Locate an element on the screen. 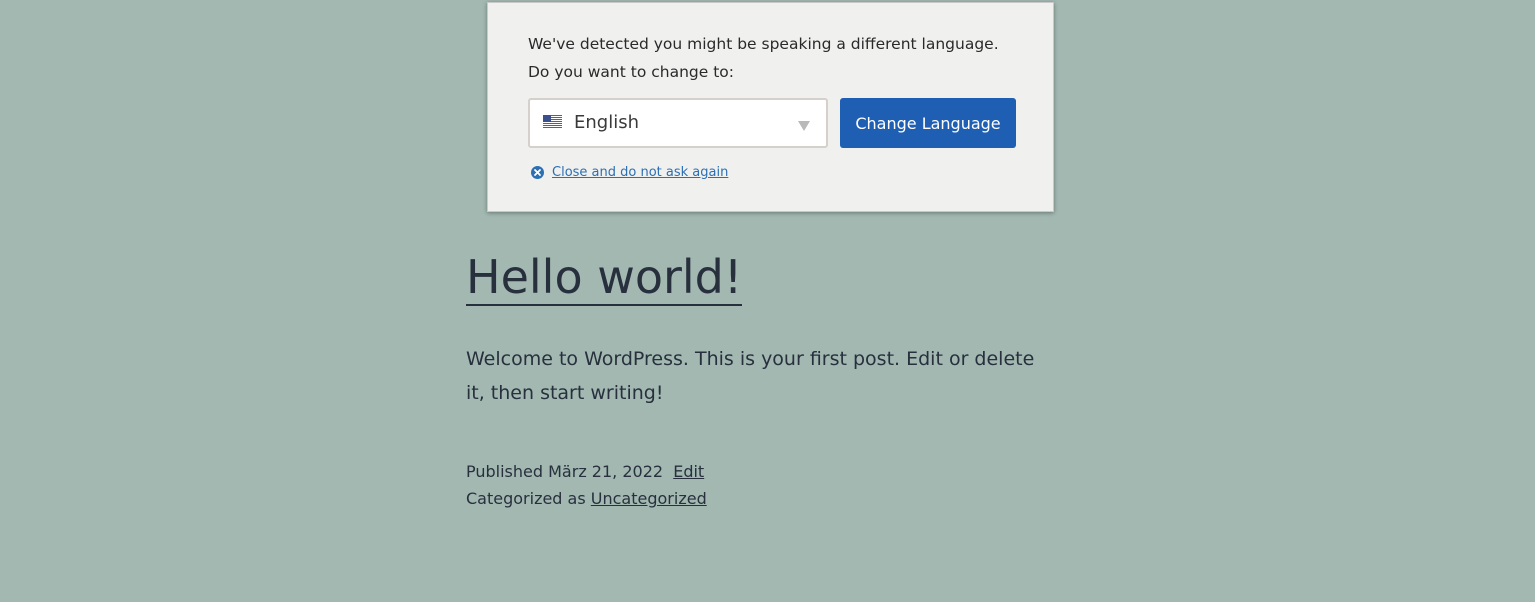 The image size is (1535, 602). post-title: Hello world! is located at coordinates (604, 278).